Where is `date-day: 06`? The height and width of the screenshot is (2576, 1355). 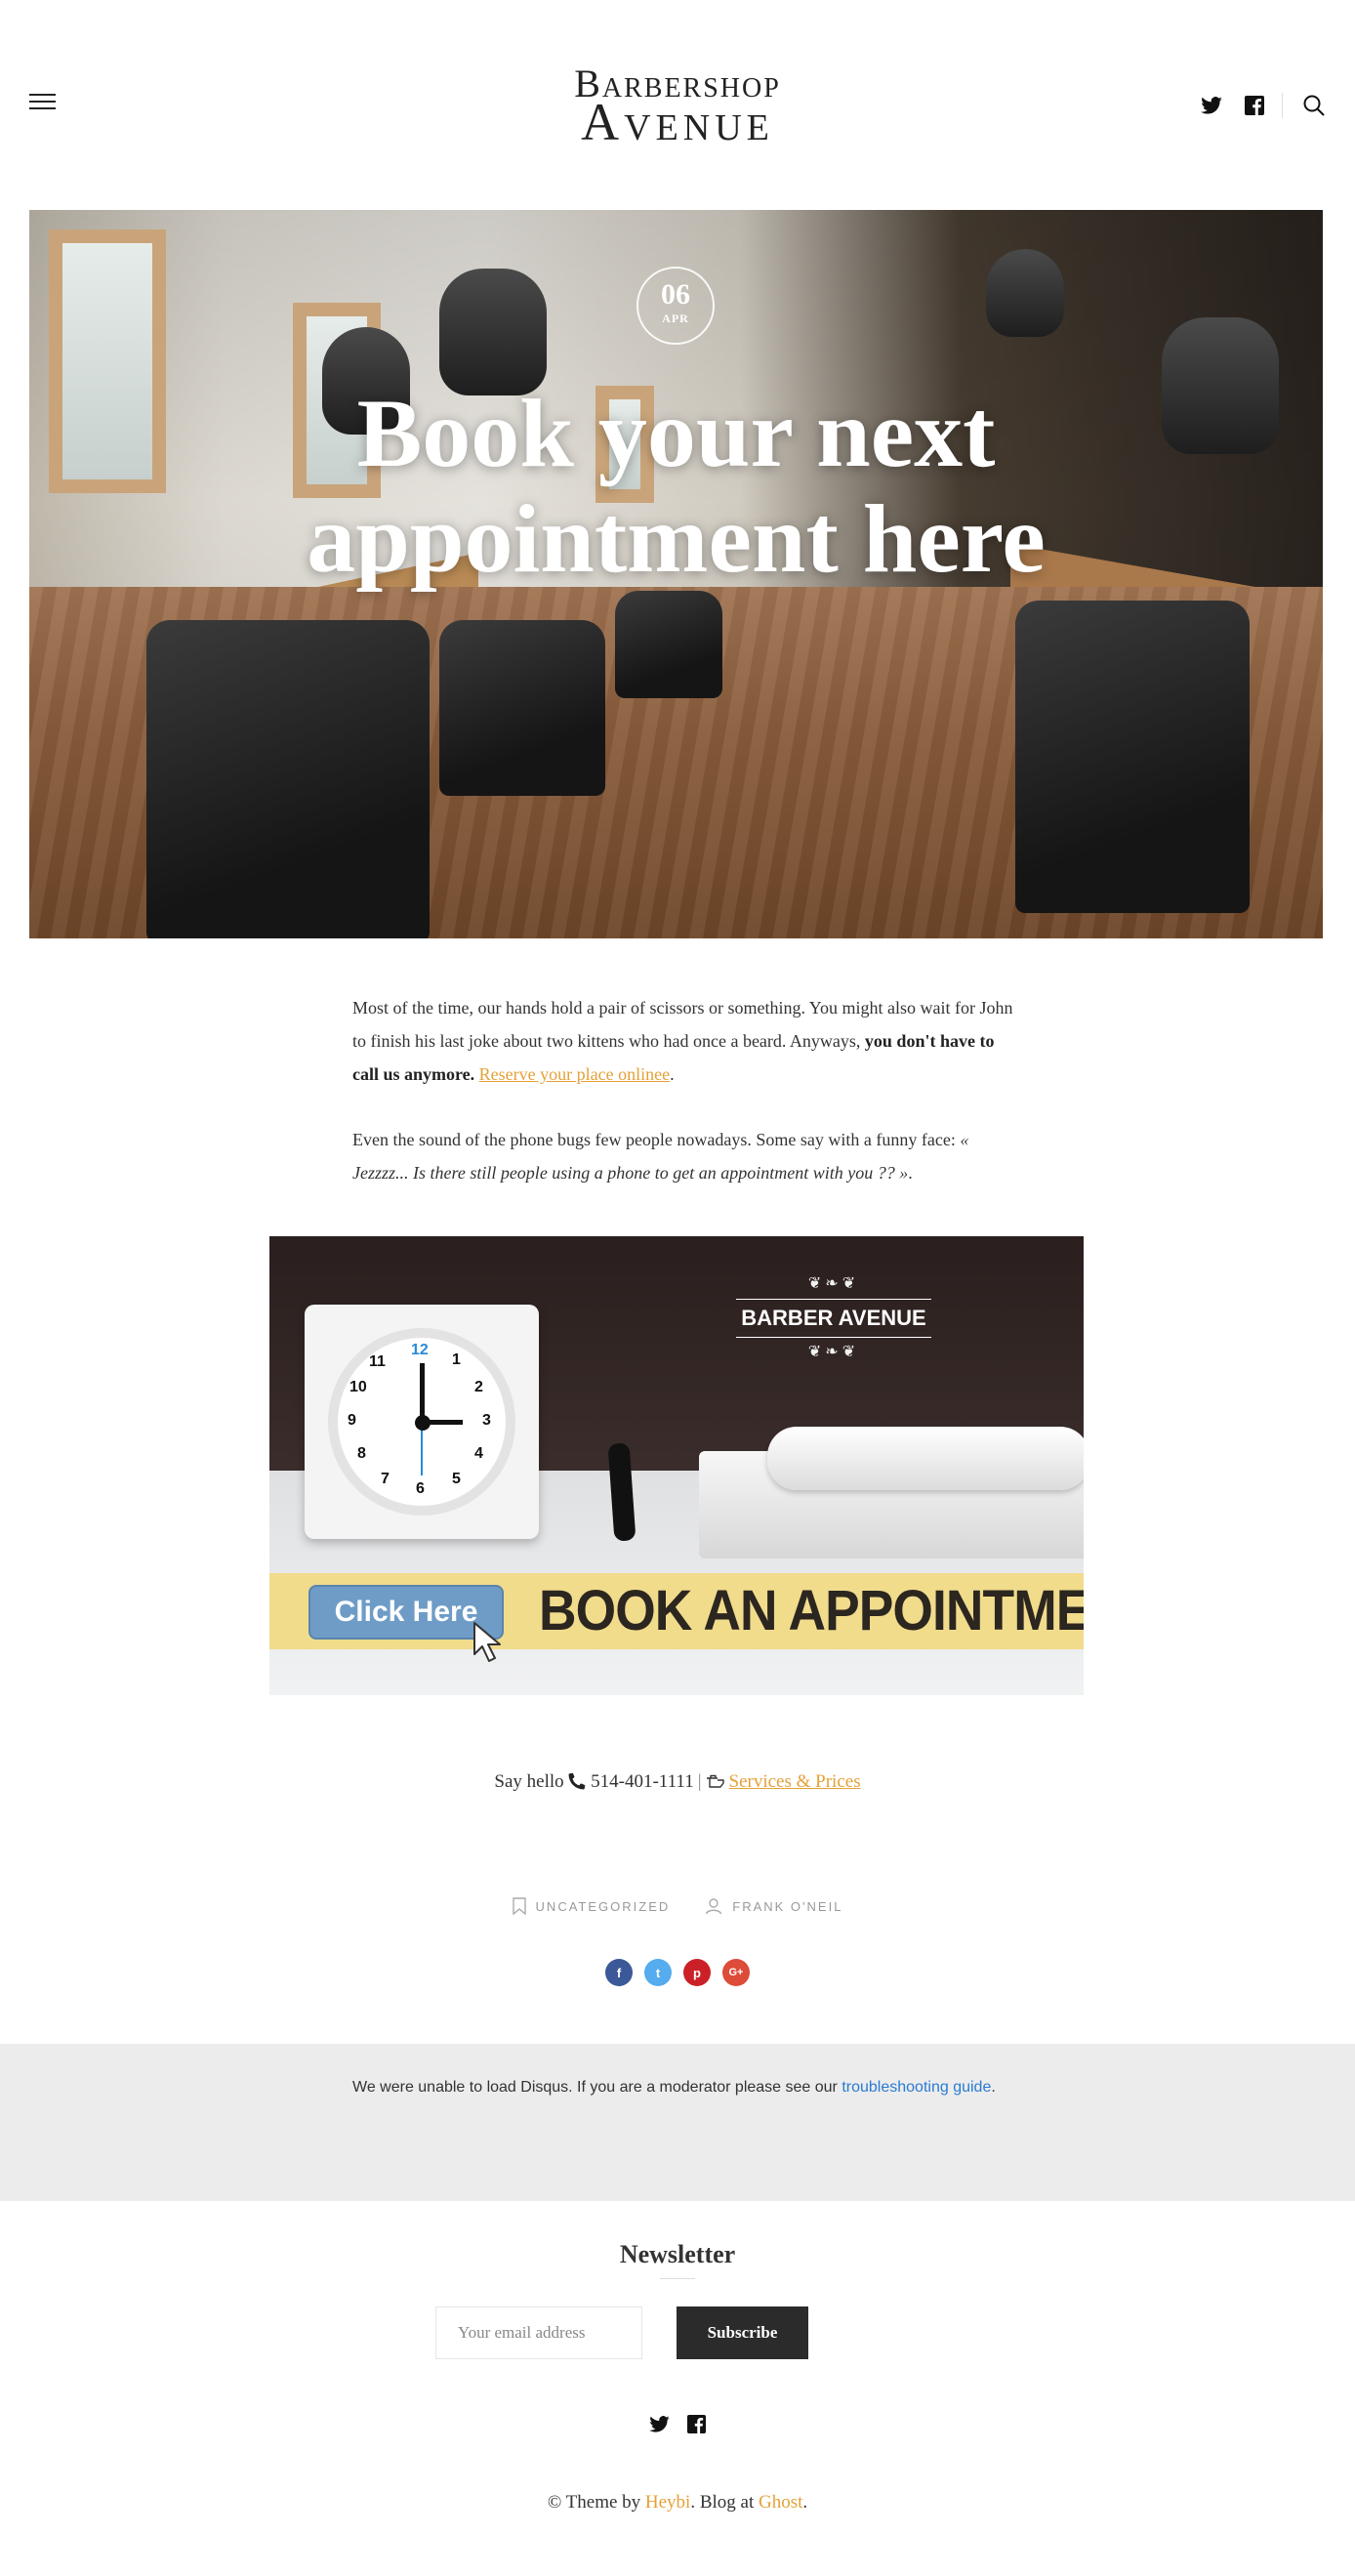
date-day: 06 is located at coordinates (675, 294).